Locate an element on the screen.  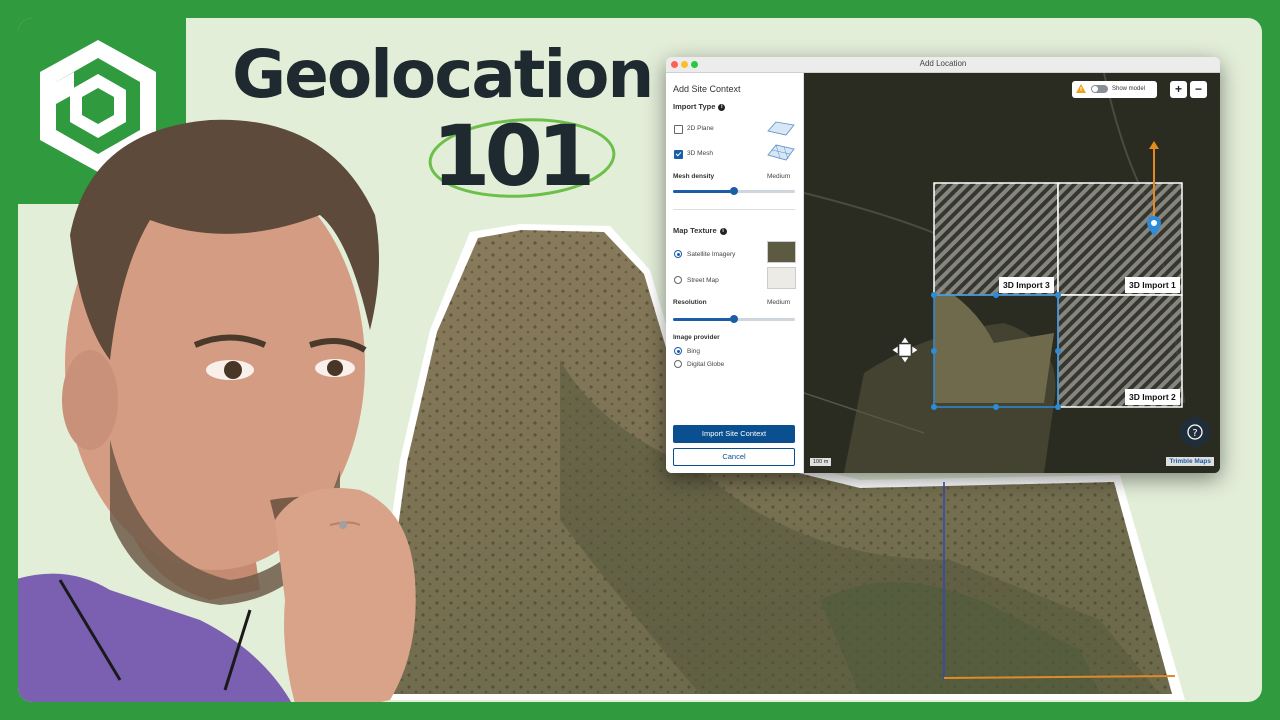
zoom-in-button: + is located at coordinates (1178, 89).